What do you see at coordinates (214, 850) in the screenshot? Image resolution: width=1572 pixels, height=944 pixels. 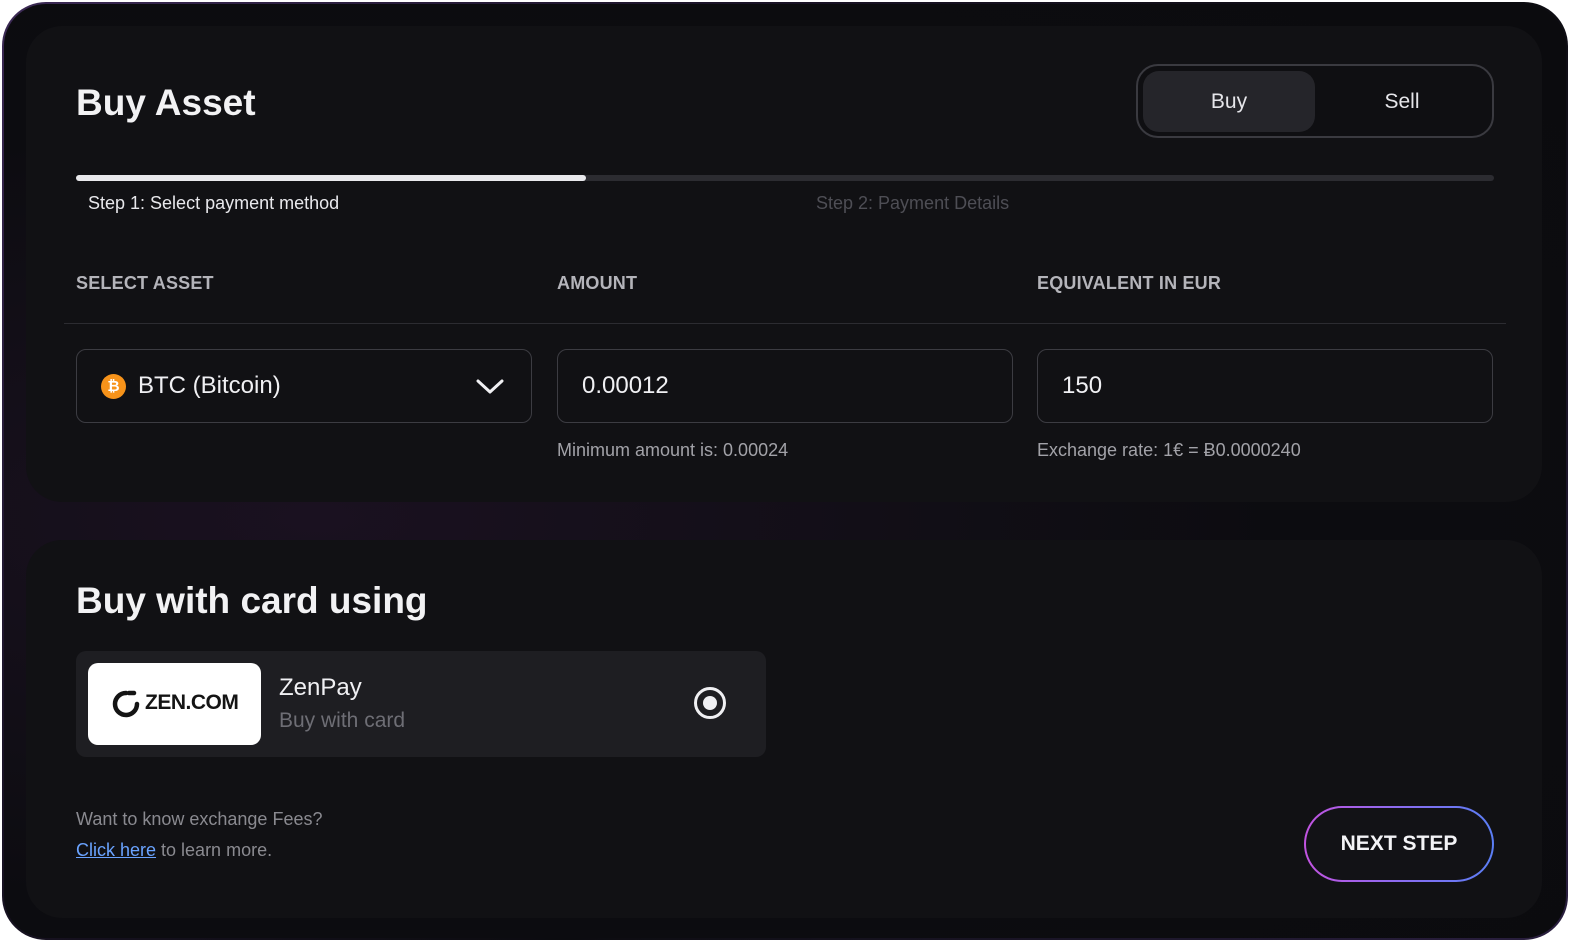 I see `learn-more-text: to learn more.` at bounding box center [214, 850].